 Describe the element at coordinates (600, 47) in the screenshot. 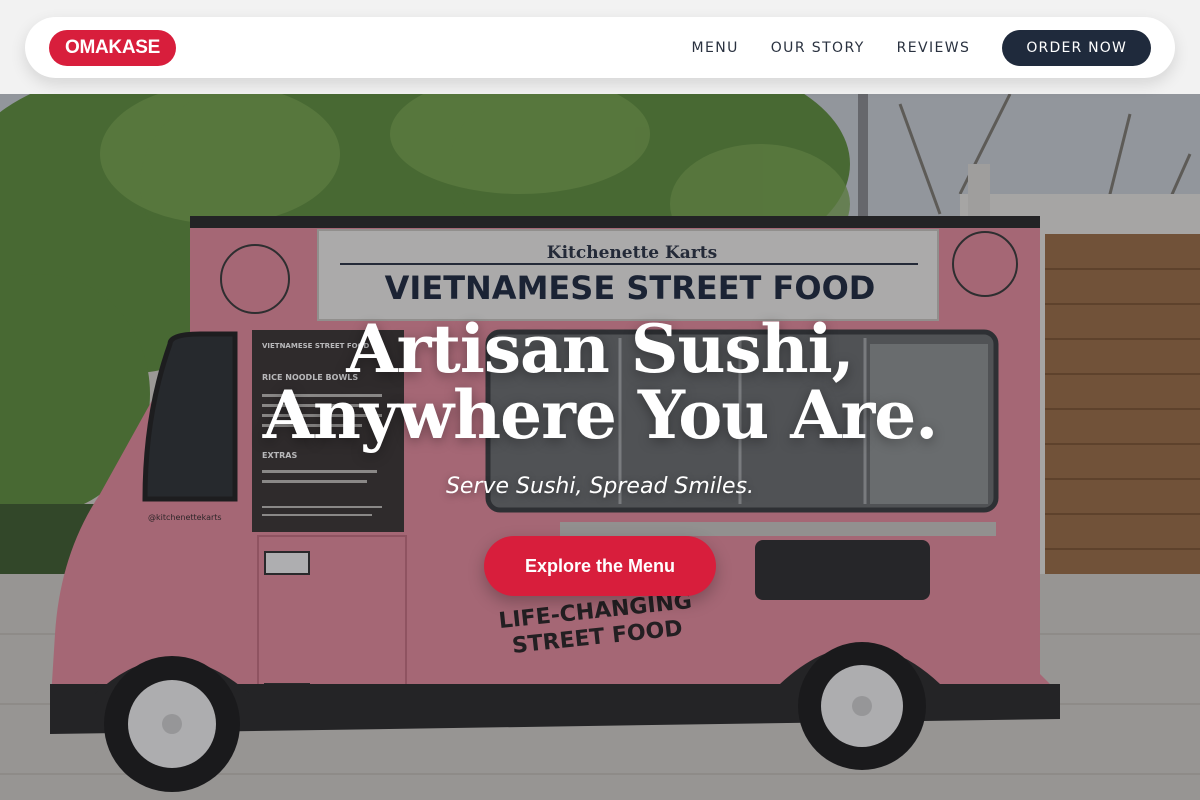

I see `top-nav: OMAKASE MENU OUR STORY REVIEWS ORDER NOW` at that location.